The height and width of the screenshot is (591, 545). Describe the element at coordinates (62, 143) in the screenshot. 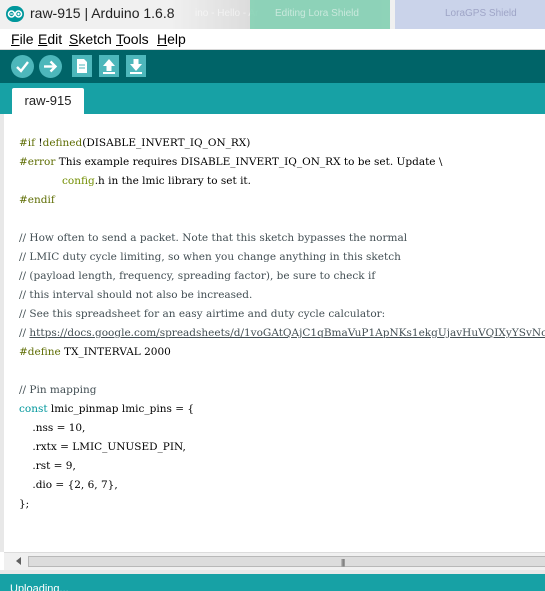

I see `preprocessor-token: defined` at that location.